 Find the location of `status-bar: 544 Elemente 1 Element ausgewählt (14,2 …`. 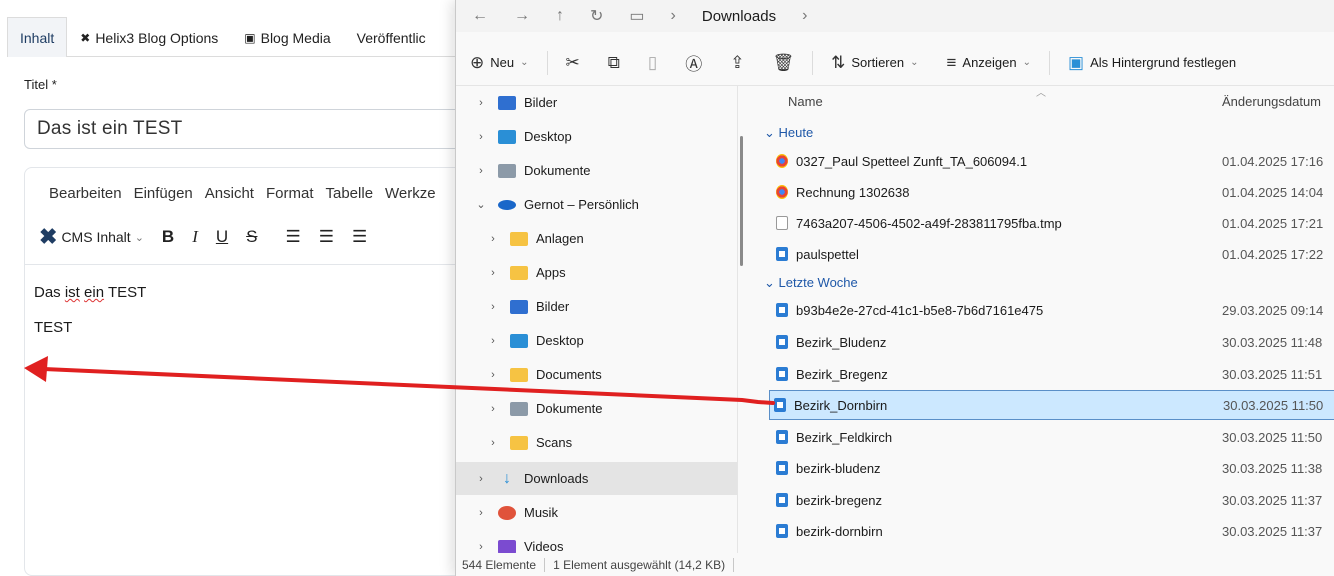

status-bar: 544 Elemente 1 Element ausgewählt (14,2 … is located at coordinates (895, 564).